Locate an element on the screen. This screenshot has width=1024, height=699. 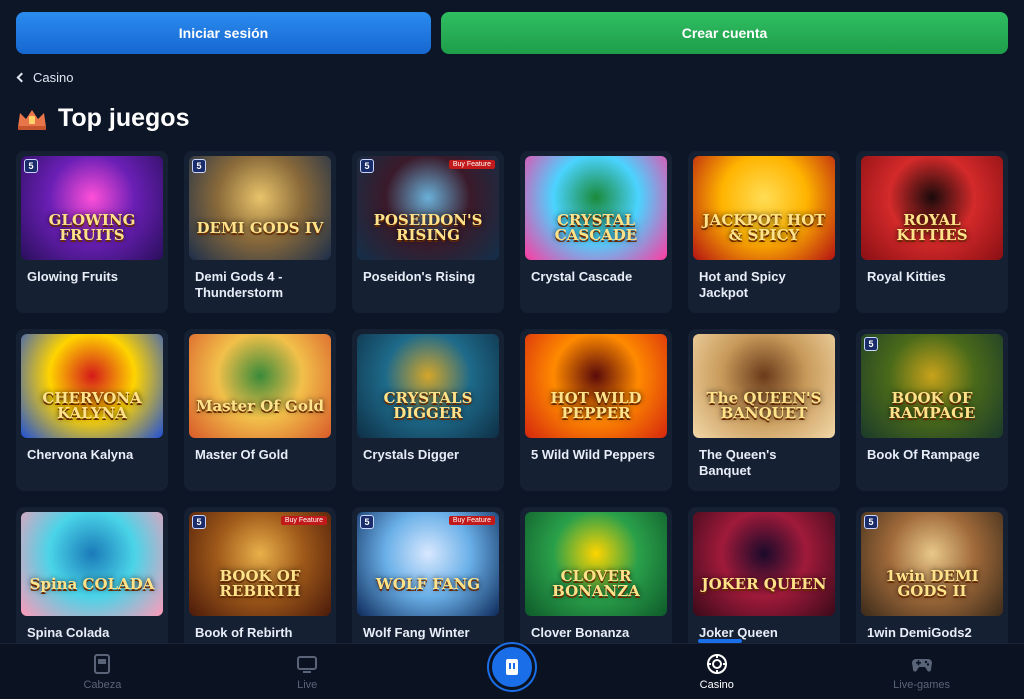
game-card: BOOK OF RAMPAGE 5 Book Of Rampage is located at coordinates (932, 410).